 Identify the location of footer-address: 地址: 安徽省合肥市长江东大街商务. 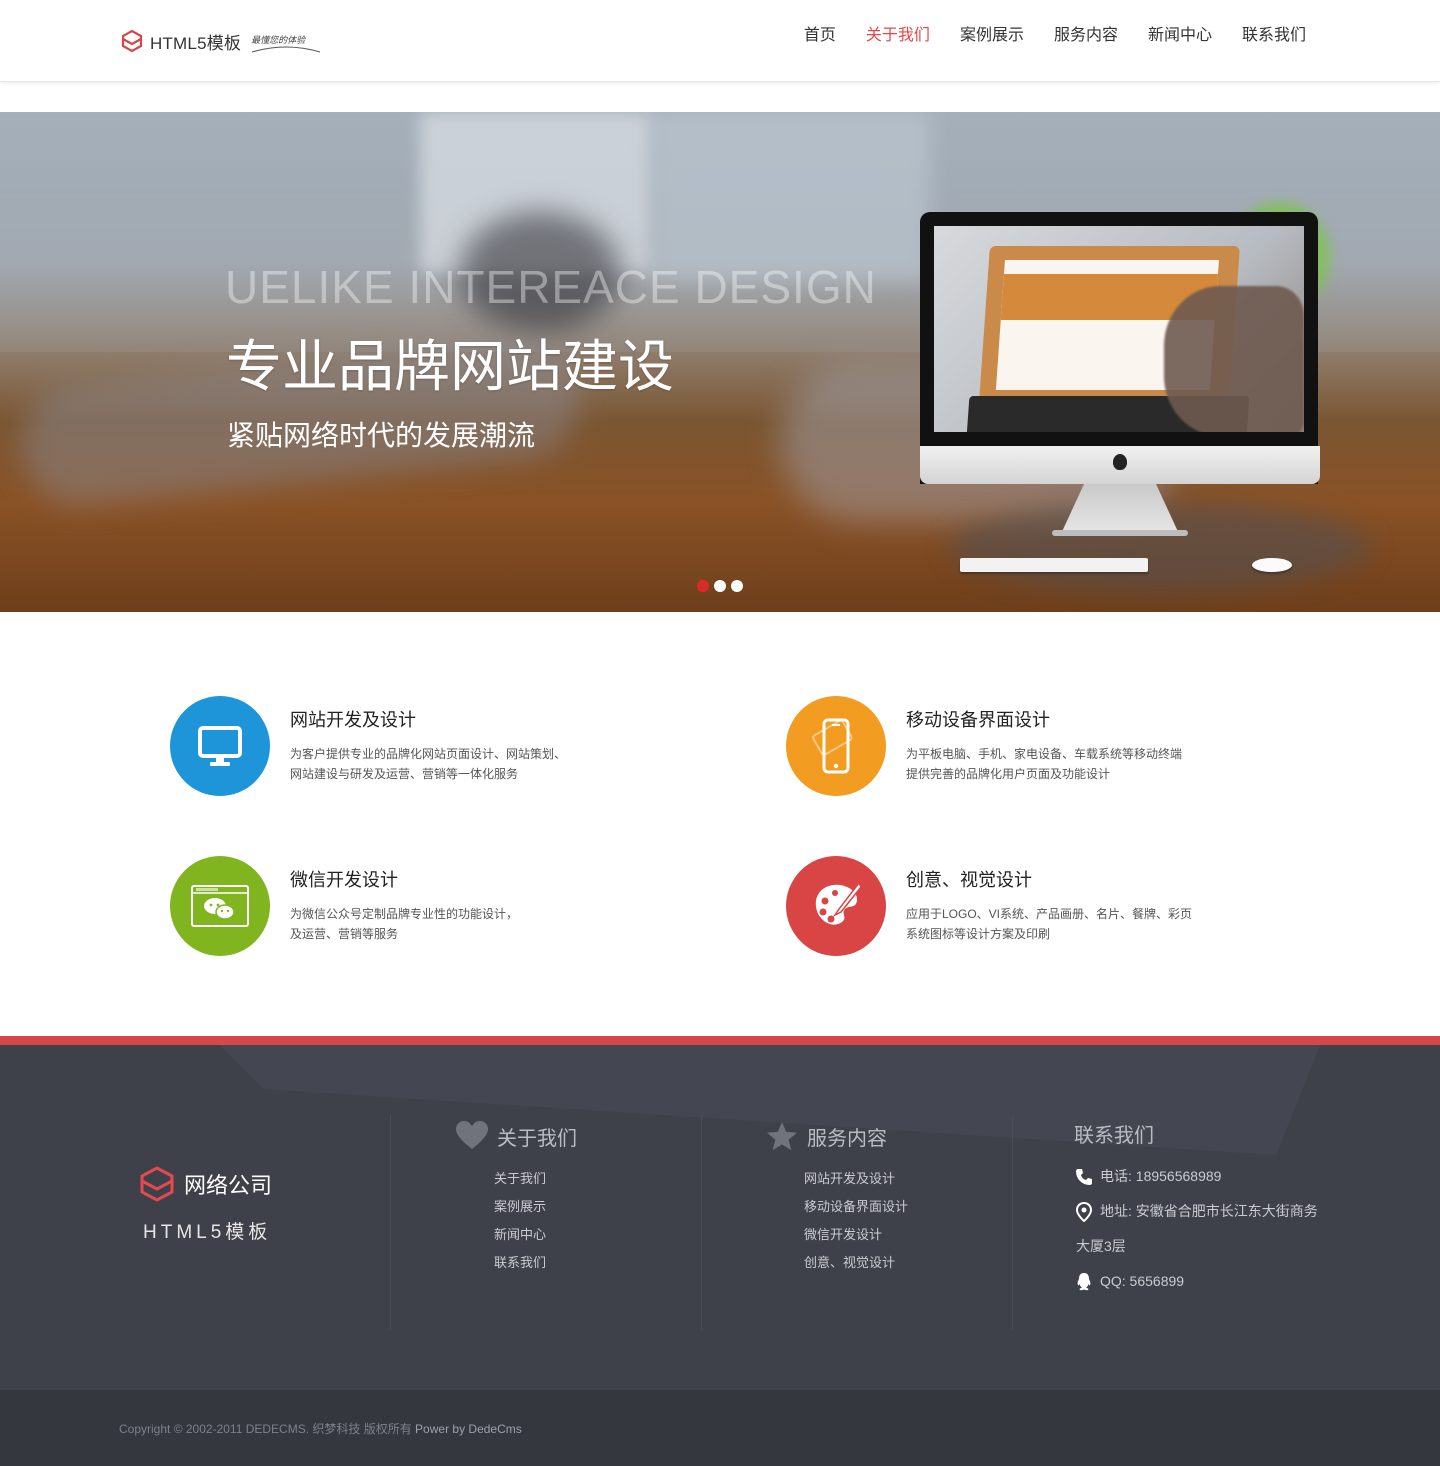
(1214, 1211).